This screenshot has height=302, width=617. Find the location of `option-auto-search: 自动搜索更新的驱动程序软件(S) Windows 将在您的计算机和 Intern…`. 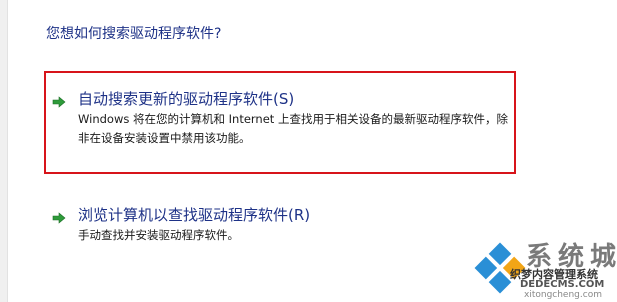

option-auto-search: 自动搜索更新的驱动程序软件(S) Windows 将在您的计算机和 Intern… is located at coordinates (282, 118).